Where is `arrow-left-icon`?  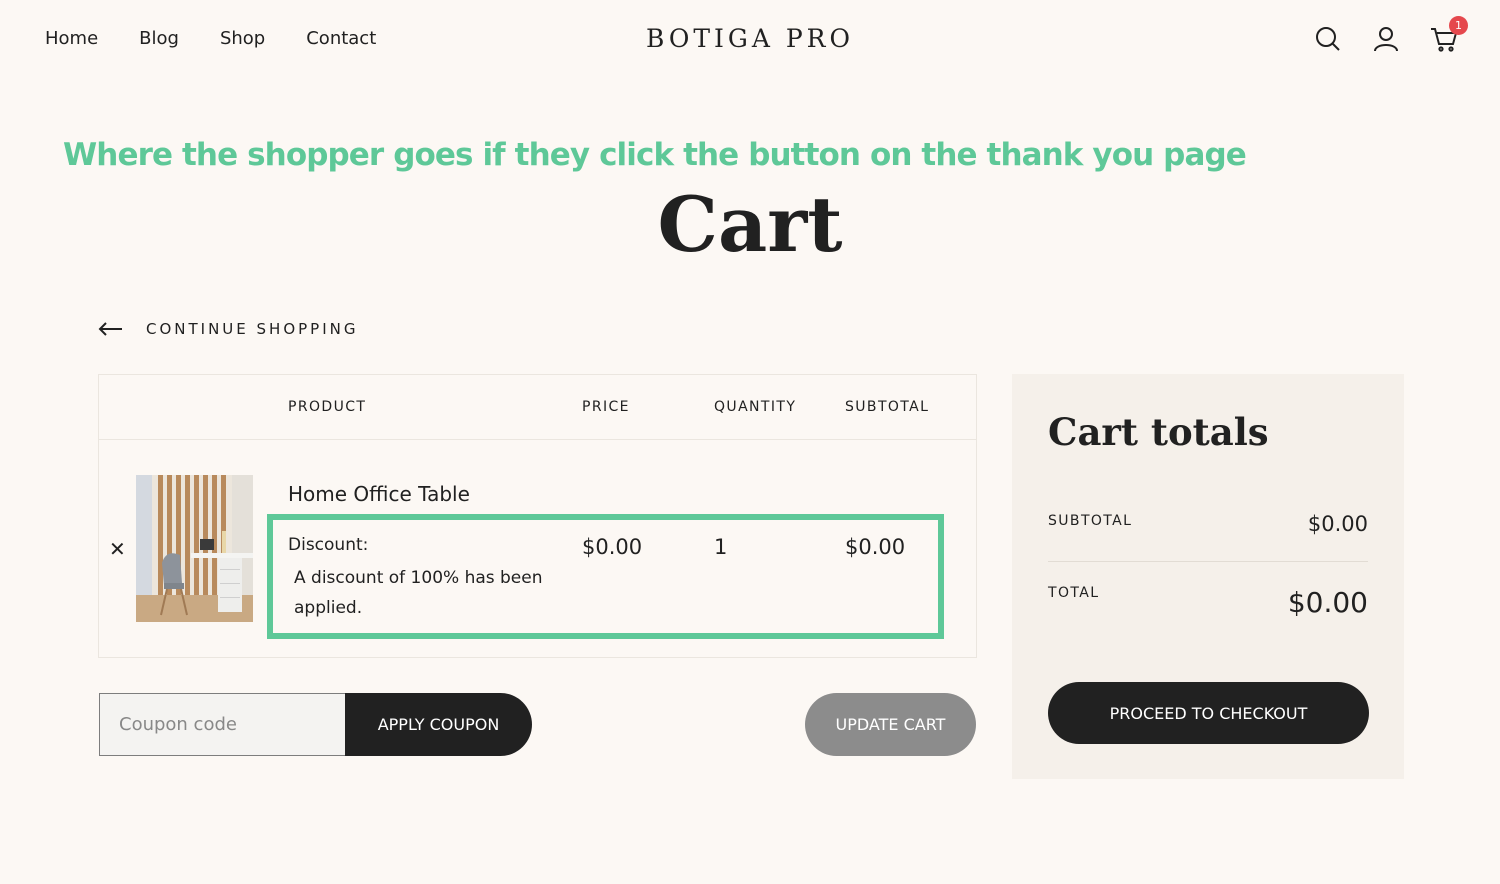
arrow-left-icon is located at coordinates (110, 329).